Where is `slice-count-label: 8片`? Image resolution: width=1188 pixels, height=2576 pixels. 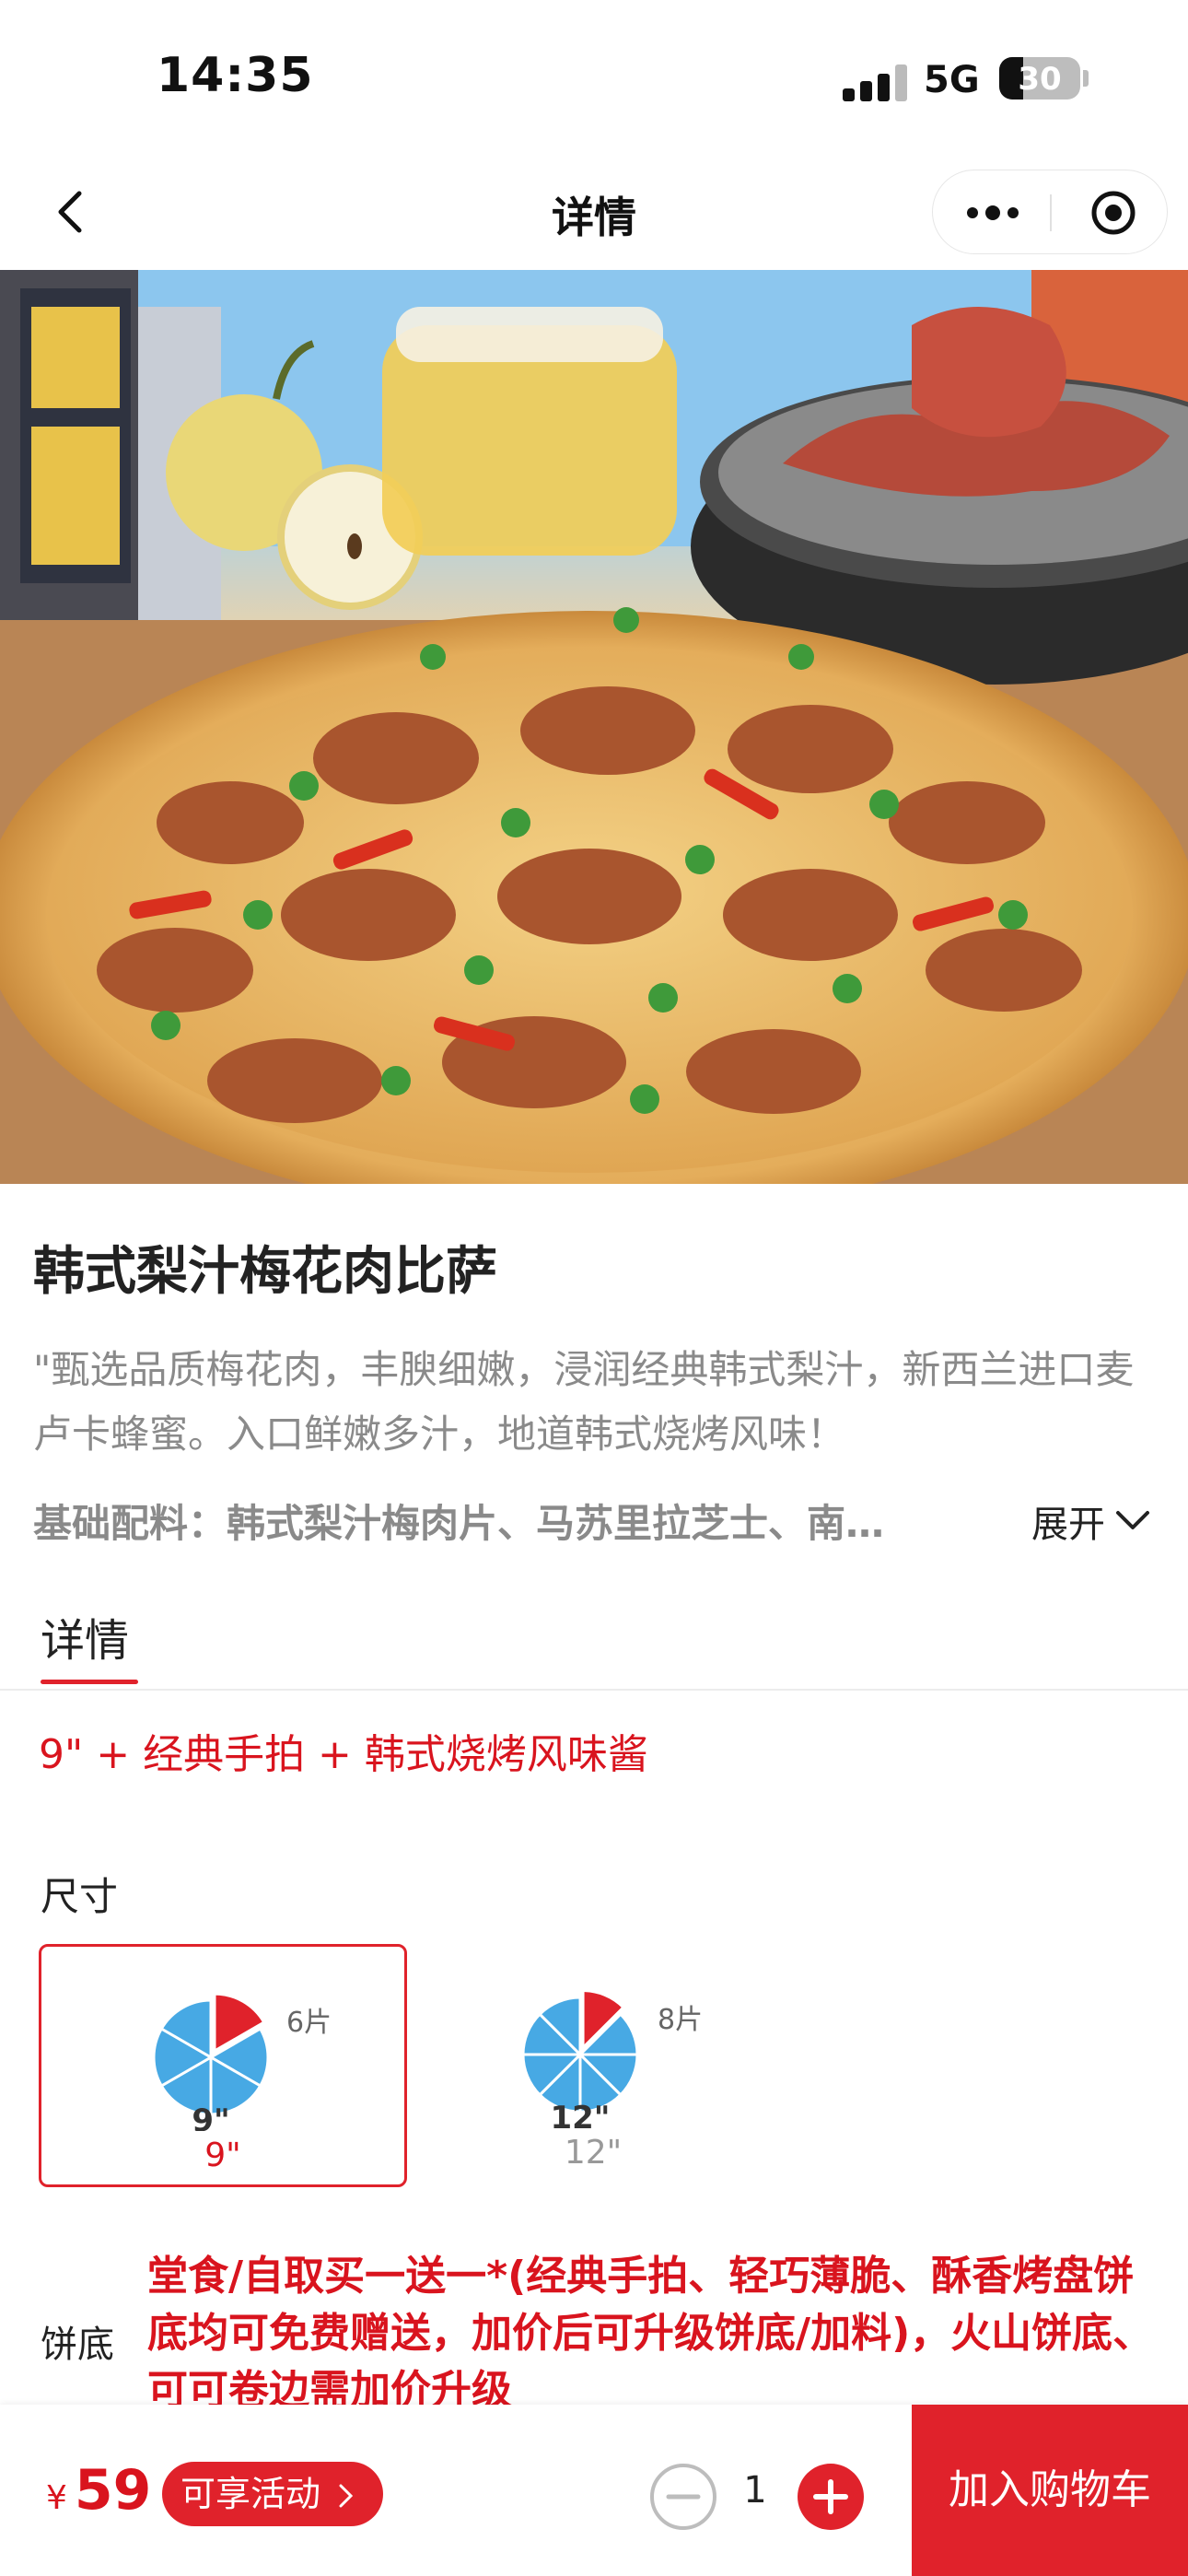 slice-count-label: 8片 is located at coordinates (680, 2020).